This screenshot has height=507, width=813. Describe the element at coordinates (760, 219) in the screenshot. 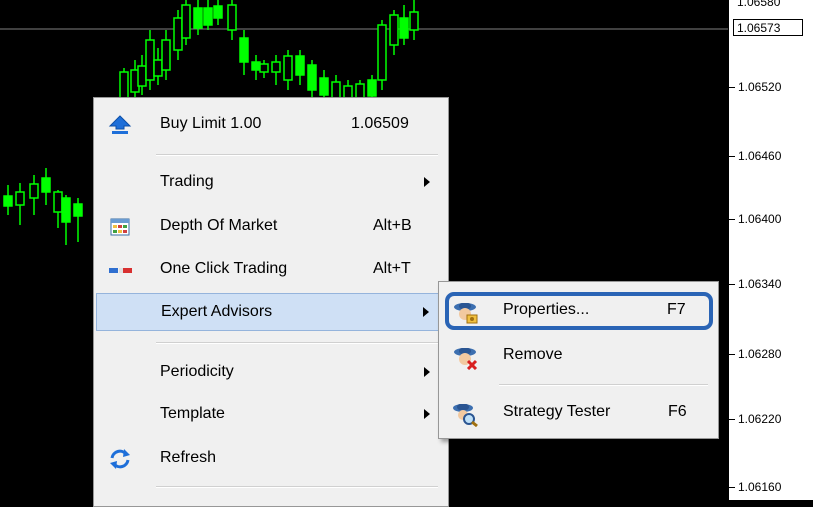

I see `price-tick-label: 1.06400` at that location.